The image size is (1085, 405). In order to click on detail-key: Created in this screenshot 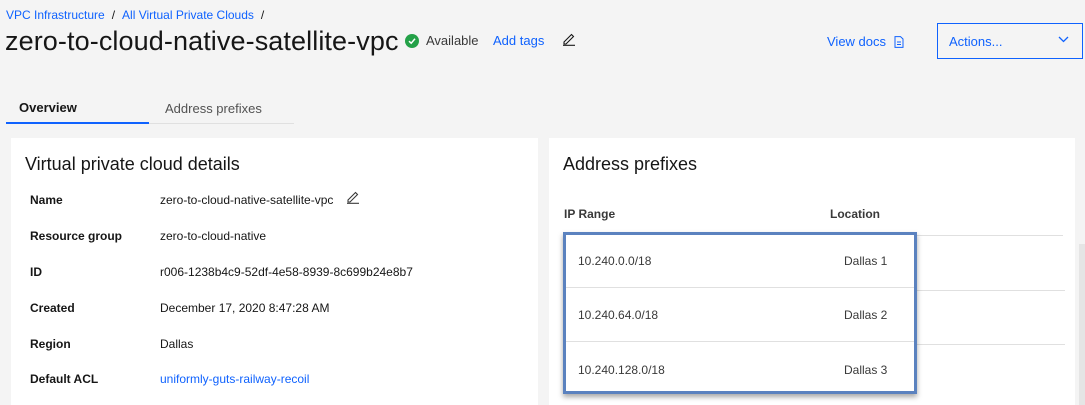, I will do `click(52, 308)`.